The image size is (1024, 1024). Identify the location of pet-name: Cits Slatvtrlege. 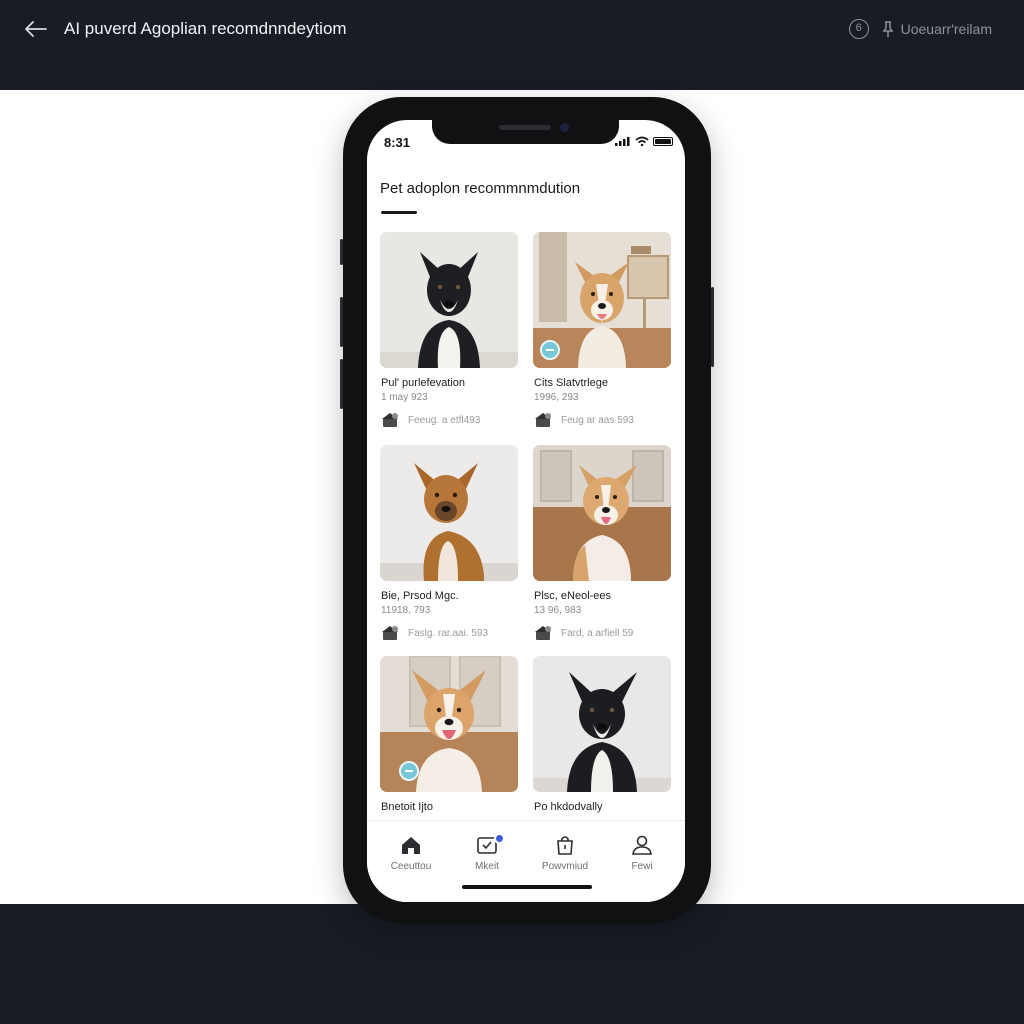
(571, 383).